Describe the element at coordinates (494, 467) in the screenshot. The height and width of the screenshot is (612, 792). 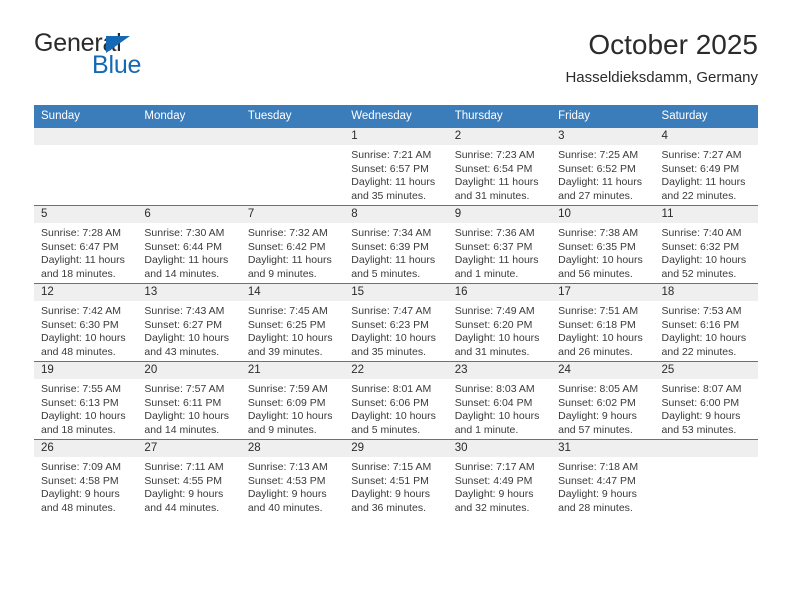
I see `sunrise-text: Sunrise: 7:17 AM` at that location.